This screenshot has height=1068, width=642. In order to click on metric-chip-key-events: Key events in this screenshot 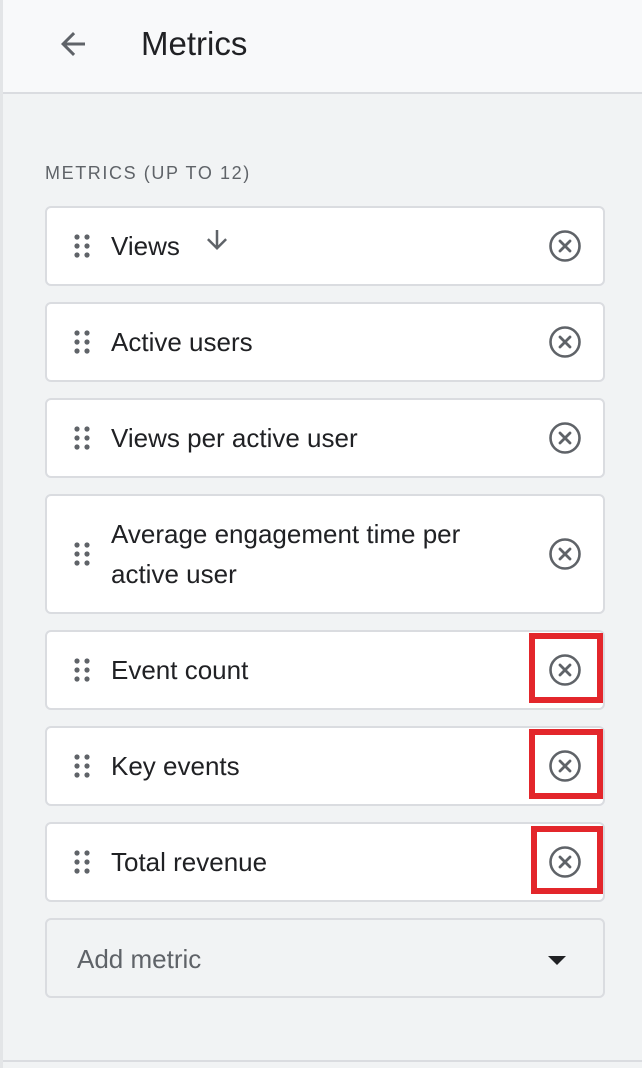, I will do `click(325, 766)`.